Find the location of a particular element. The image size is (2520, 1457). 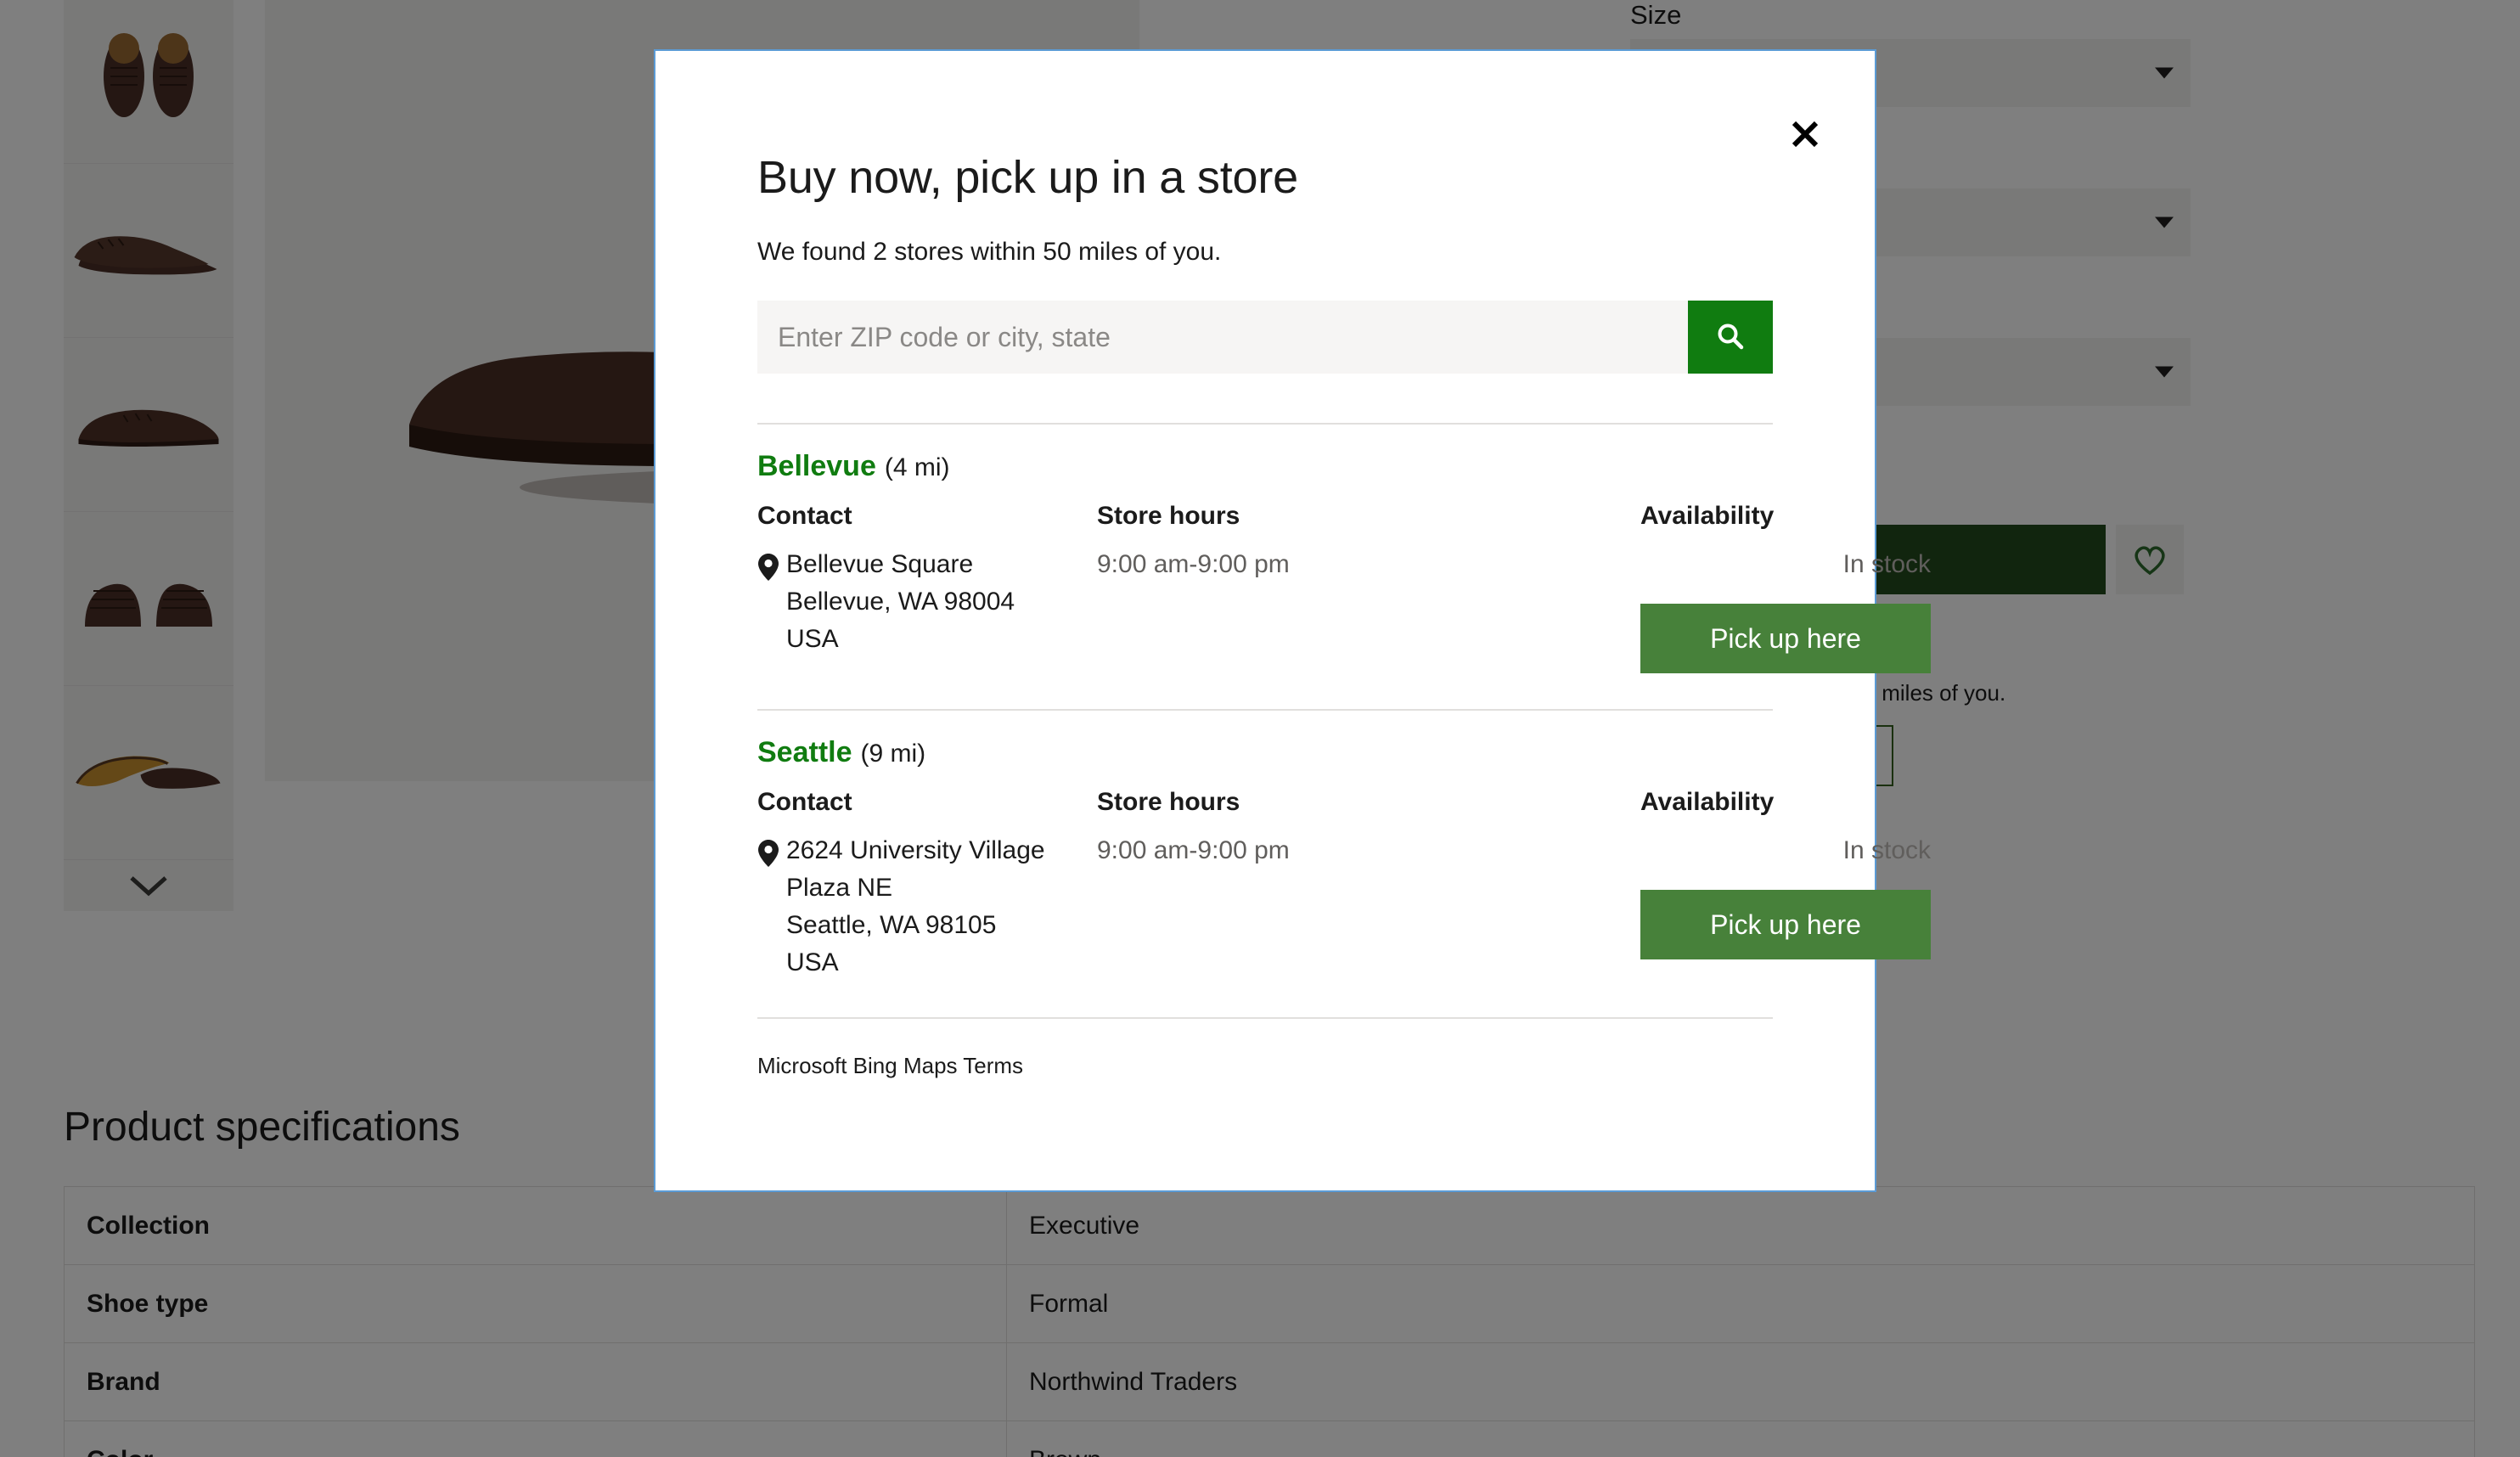

store-address-lines: Bellevue Square Bellevue, WA 98004 USA is located at coordinates (901, 609).